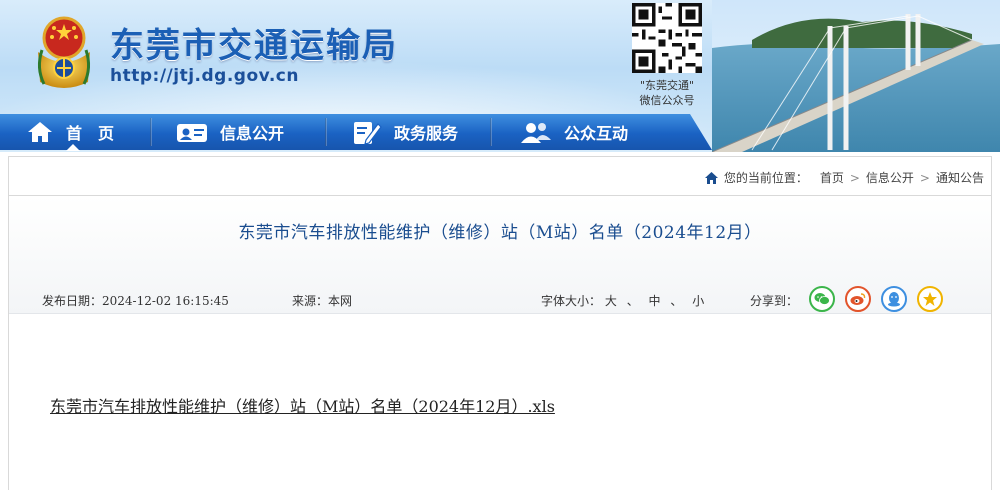 The height and width of the screenshot is (490, 1000). I want to click on publish-date: 发布日期：2024-12-02 16:15:45, so click(135, 301).